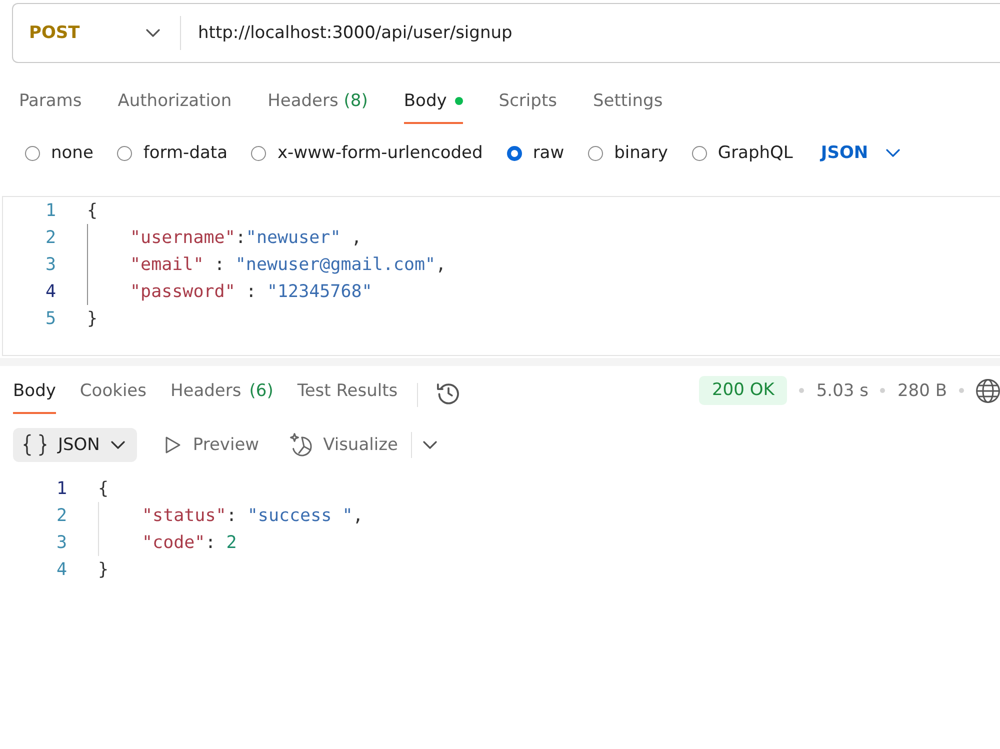 The height and width of the screenshot is (749, 1000). I want to click on visualize-button: Visualize, so click(344, 445).